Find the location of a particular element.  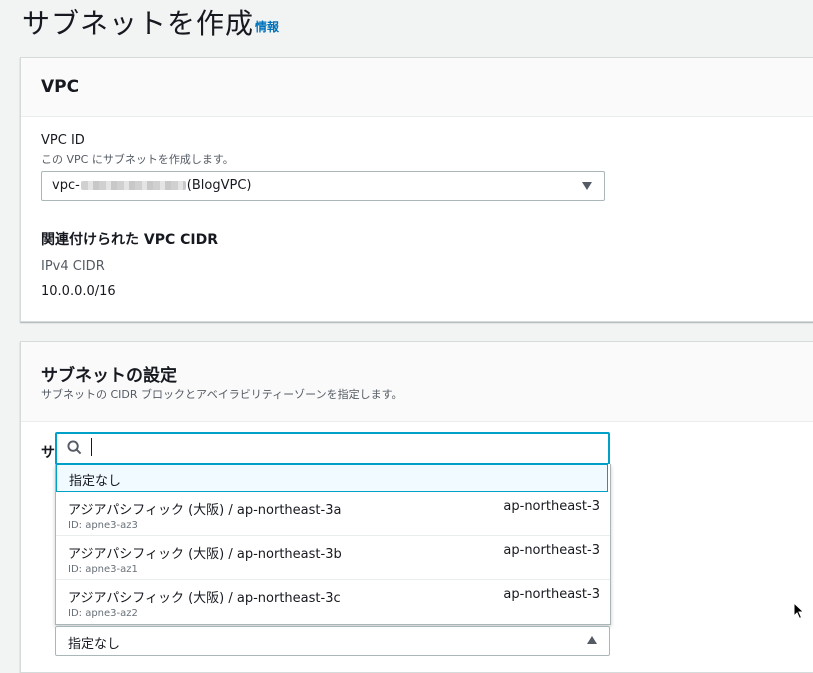

cidr-heading: 関連付けられた VPC CIDR is located at coordinates (130, 240).